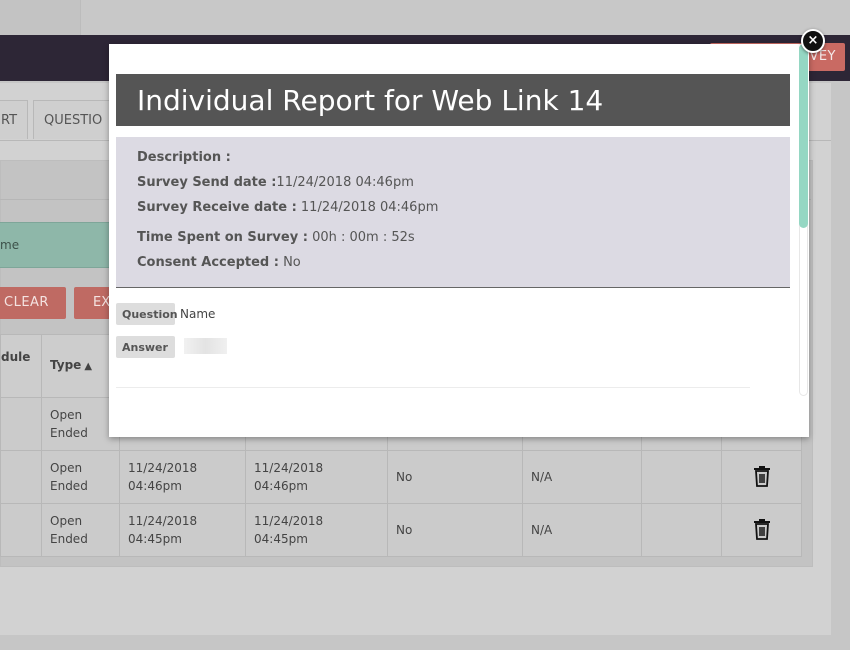  I want to click on consent-row: Consent Accepted : No, so click(219, 262).